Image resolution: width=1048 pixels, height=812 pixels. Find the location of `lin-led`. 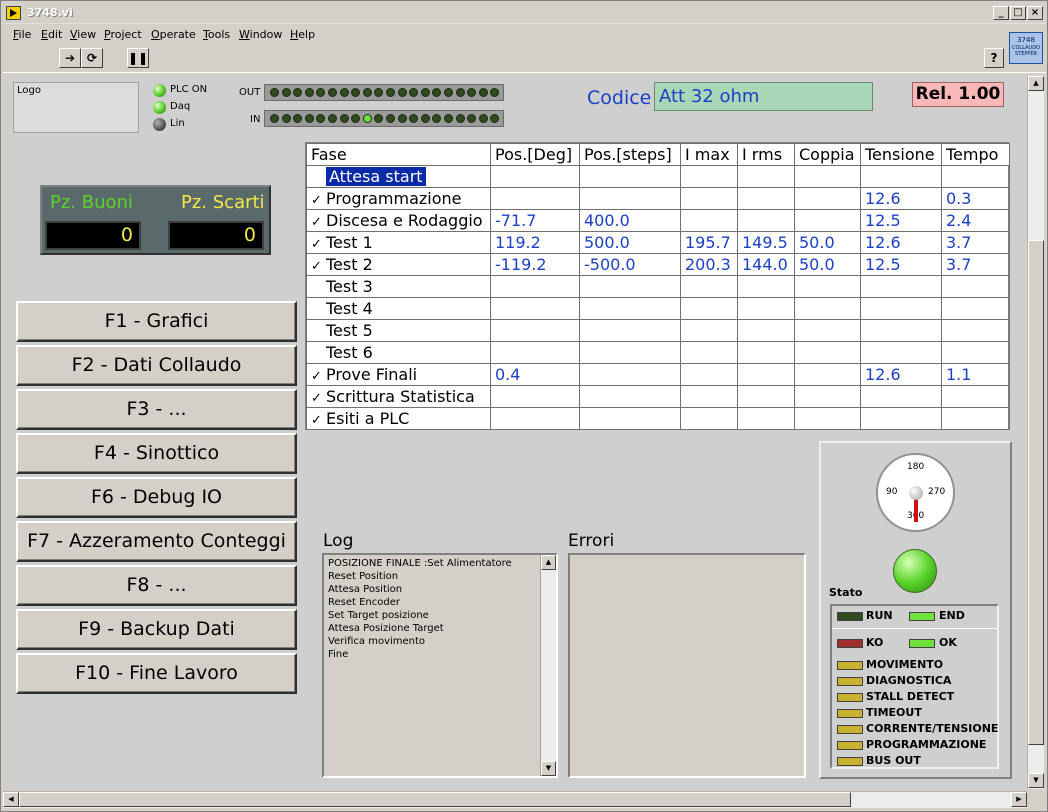

lin-led is located at coordinates (159, 124).